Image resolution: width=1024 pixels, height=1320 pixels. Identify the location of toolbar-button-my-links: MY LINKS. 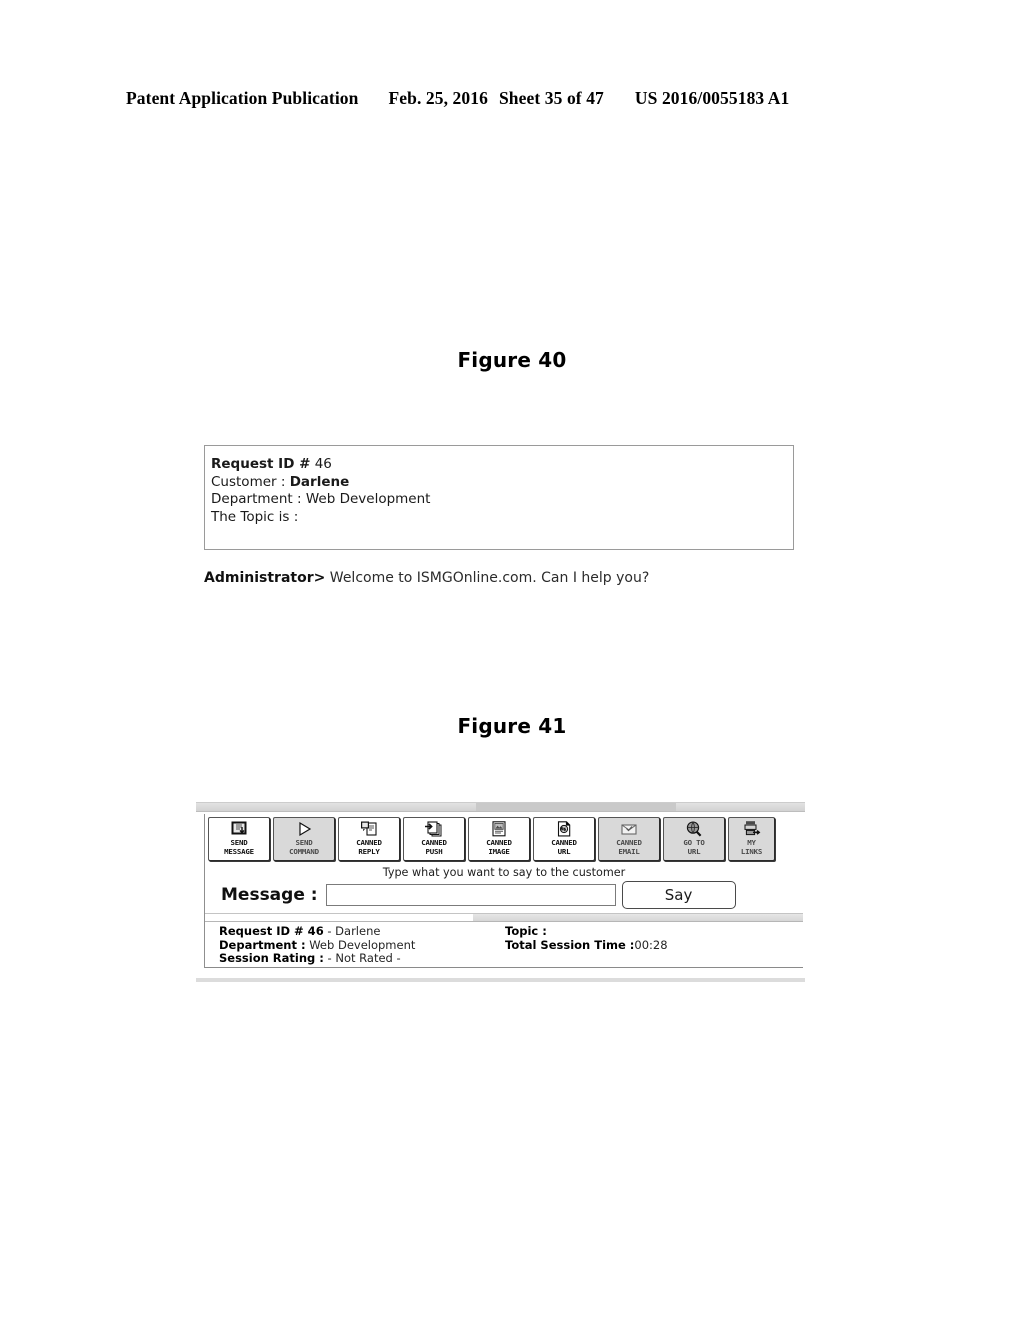
(751, 839).